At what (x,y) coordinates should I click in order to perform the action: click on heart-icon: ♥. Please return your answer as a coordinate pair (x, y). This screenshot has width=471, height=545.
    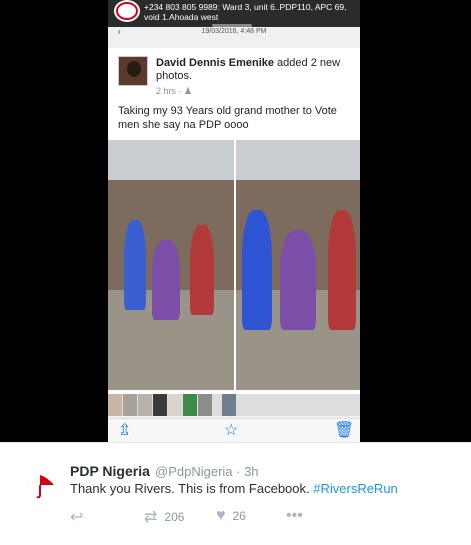
    Looking at the image, I should click on (221, 515).